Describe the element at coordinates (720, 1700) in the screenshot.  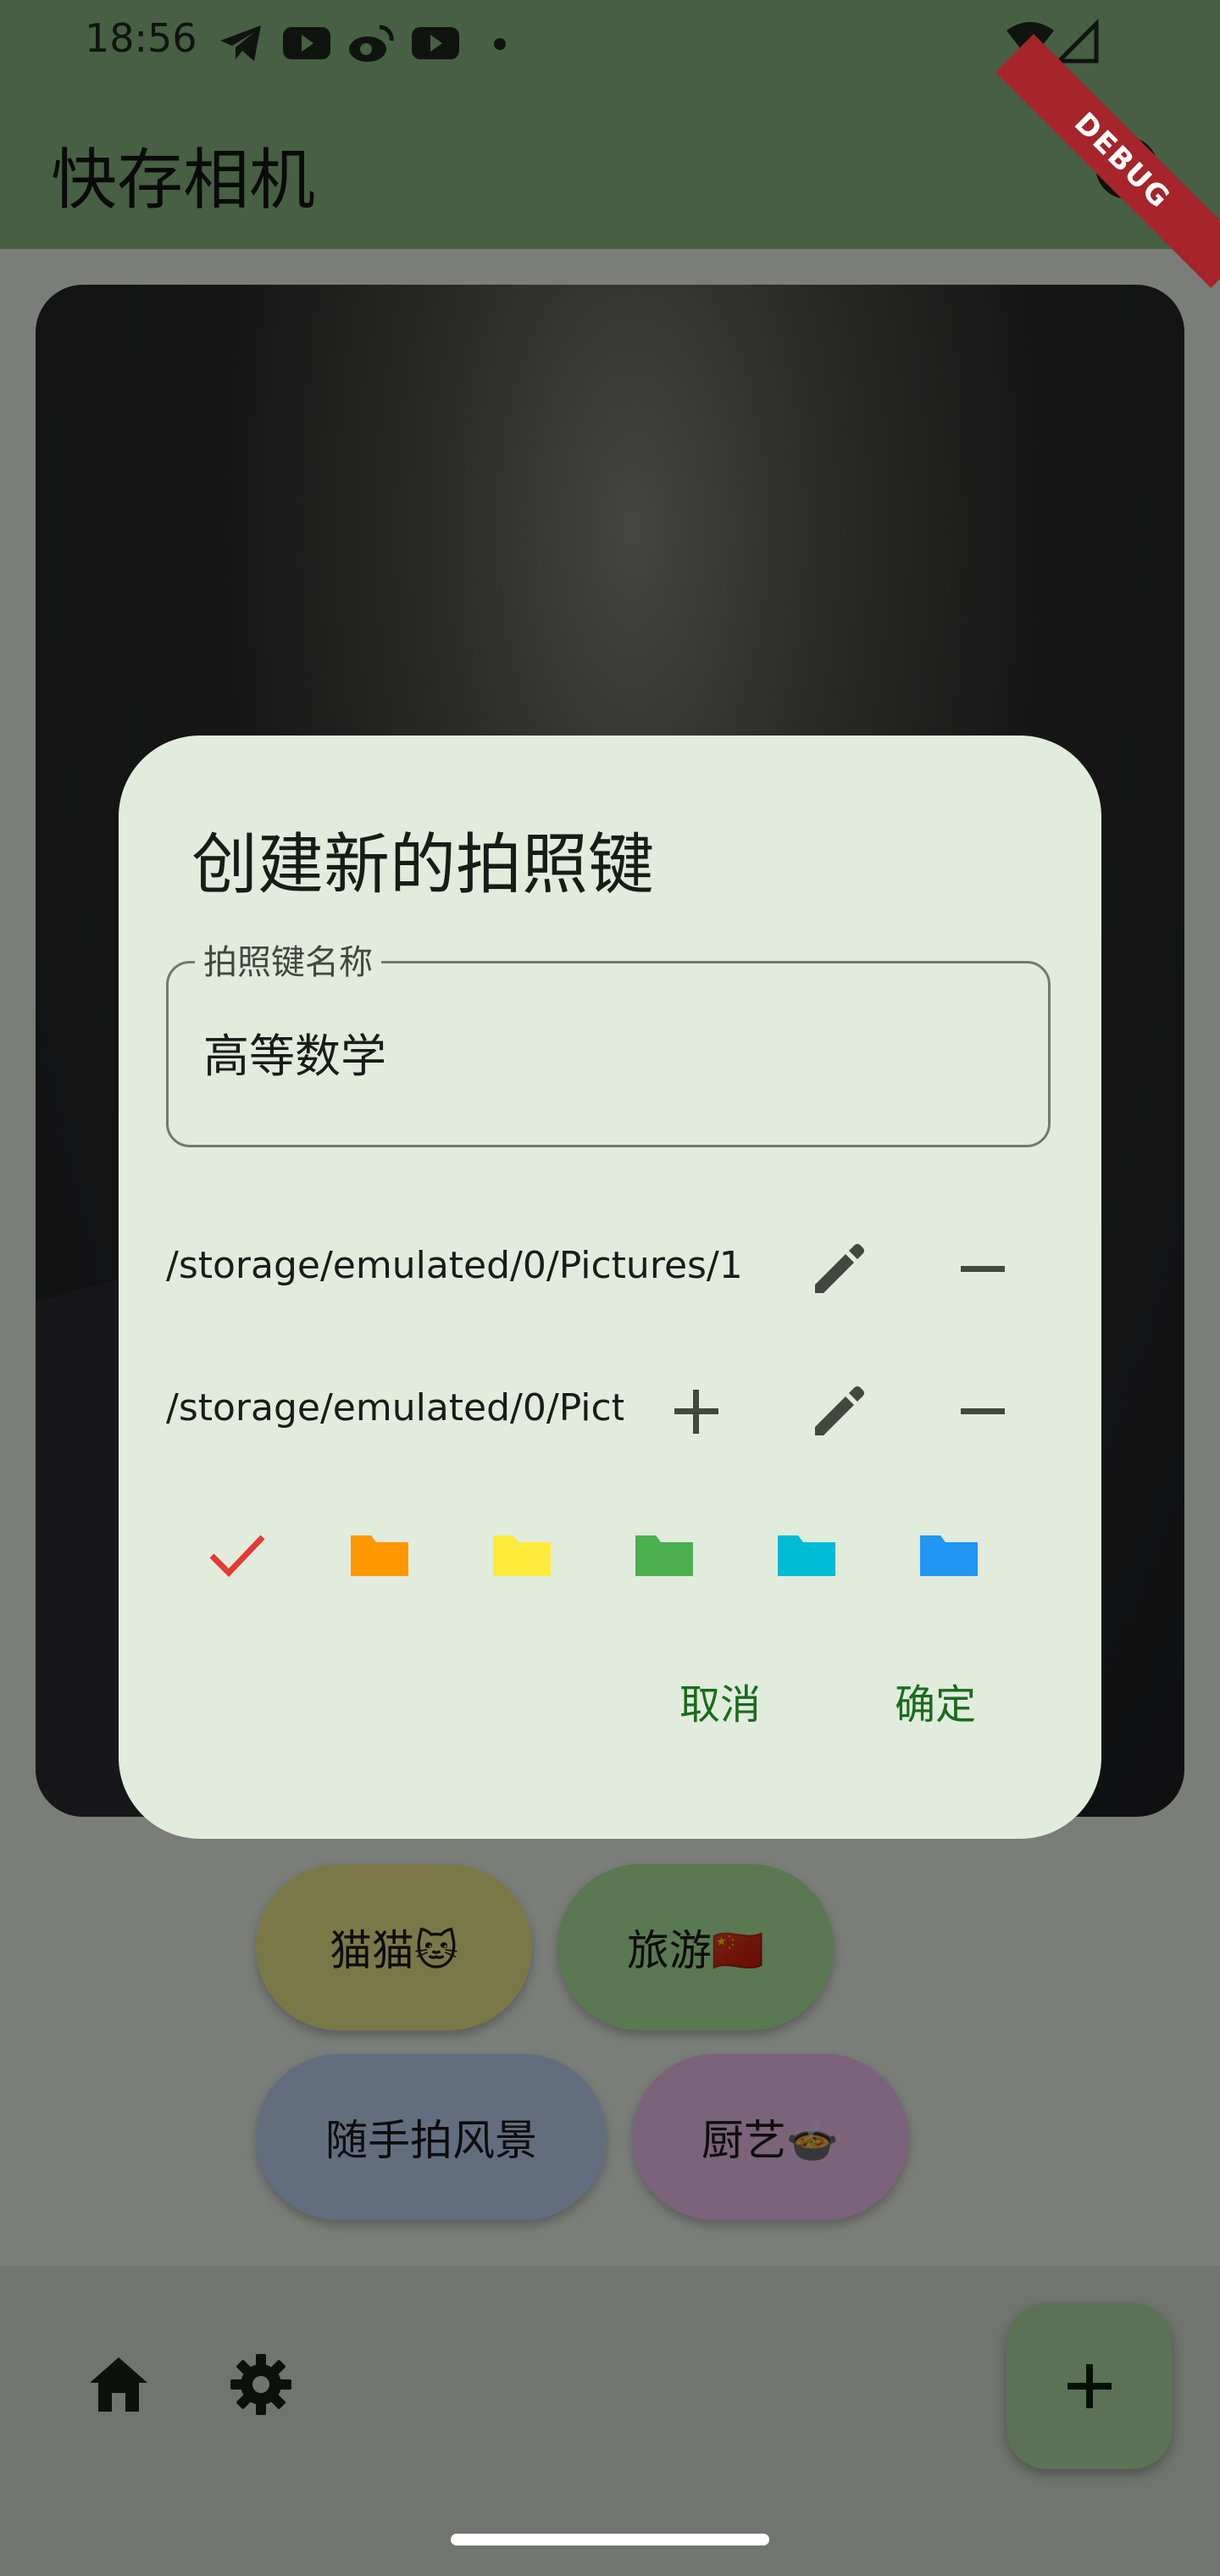
I see `cancel-button: 取消` at that location.